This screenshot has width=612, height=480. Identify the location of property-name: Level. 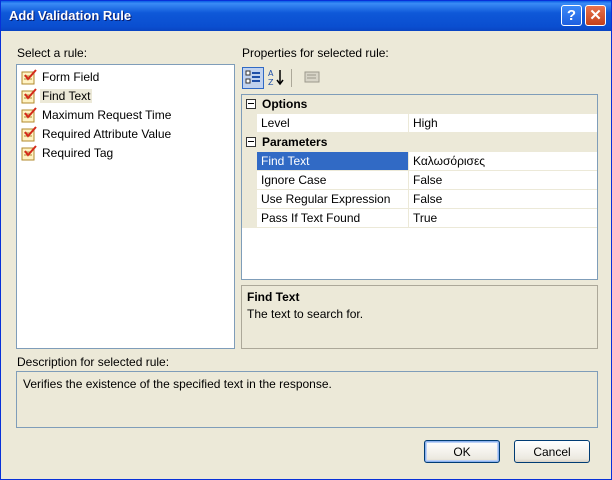
(333, 123).